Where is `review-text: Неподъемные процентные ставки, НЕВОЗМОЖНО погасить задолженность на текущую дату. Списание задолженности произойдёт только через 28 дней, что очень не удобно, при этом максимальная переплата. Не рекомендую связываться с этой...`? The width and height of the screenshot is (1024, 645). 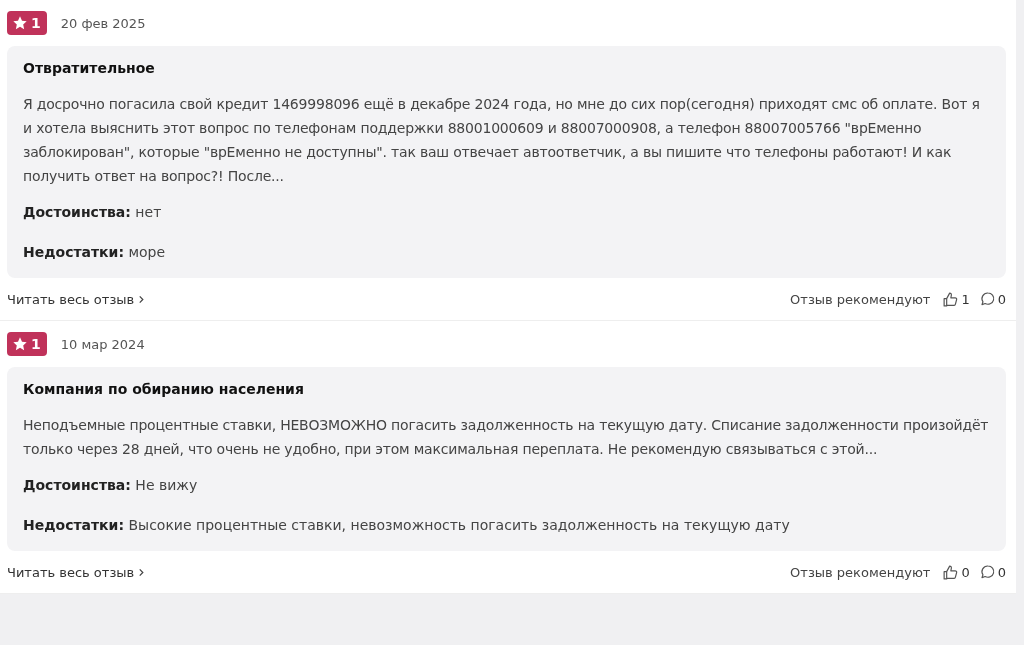 review-text: Неподъемные процентные ставки, НЕВОЗМОЖНО погасить задолженность на текущую дату. Списание задолженности произойдёт только через 28 дней, что очень не удобно, при этом максимальная переплата. Не рекомендую связываться с этой... is located at coordinates (506, 437).